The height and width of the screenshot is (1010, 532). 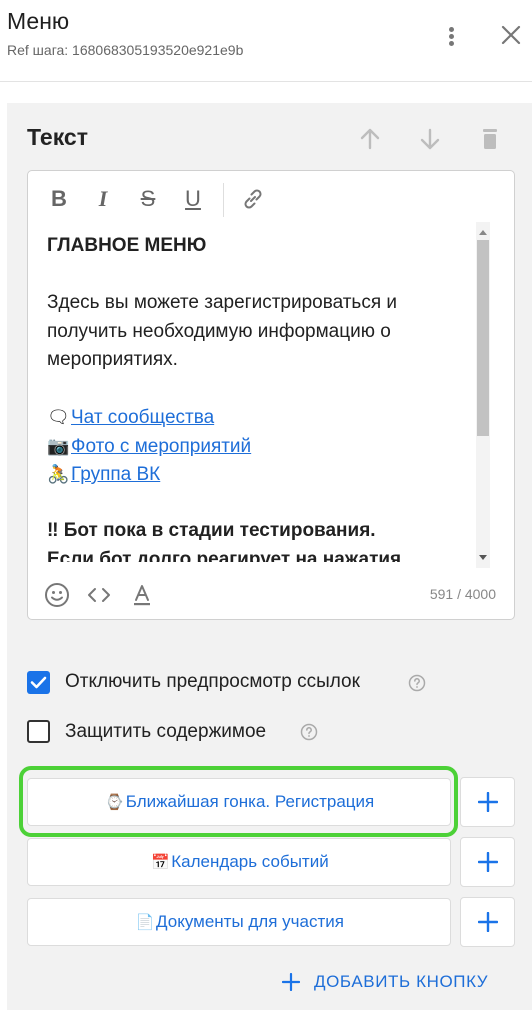 I want to click on community-chat-link: Чат сообщества, so click(x=142, y=417).